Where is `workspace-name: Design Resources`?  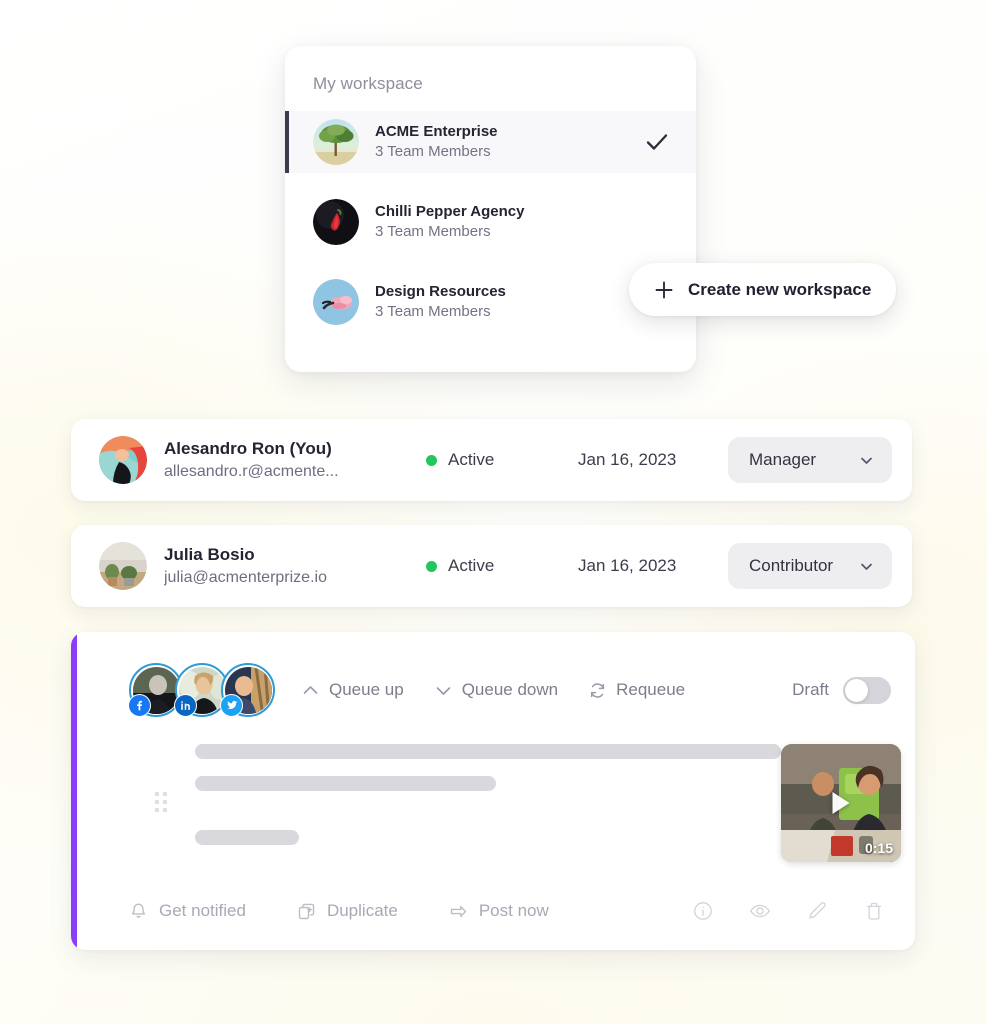
workspace-name: Design Resources is located at coordinates (440, 291).